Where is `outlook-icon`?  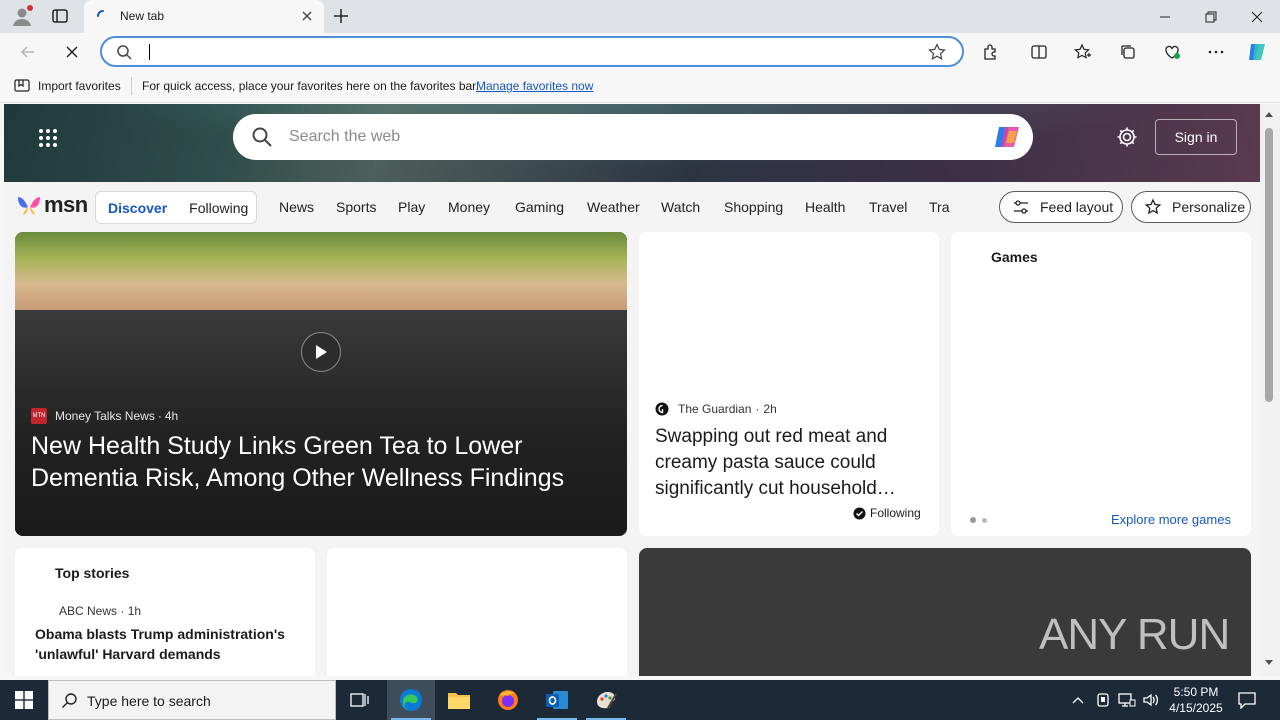
outlook-icon is located at coordinates (557, 700).